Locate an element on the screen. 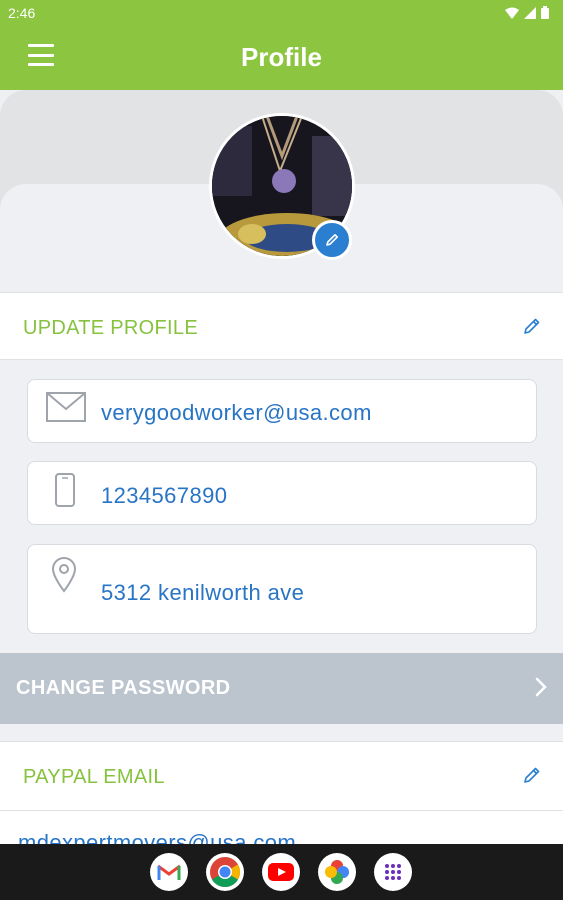 The height and width of the screenshot is (900, 563). chevron-right-icon is located at coordinates (541, 687).